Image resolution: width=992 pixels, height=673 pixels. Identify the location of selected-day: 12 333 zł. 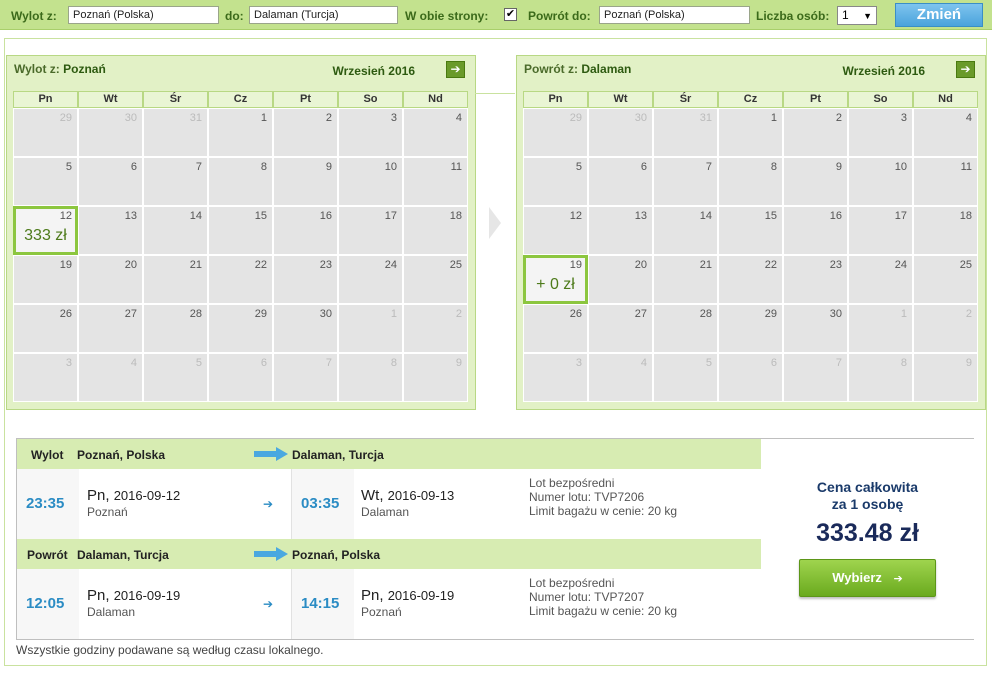
(45, 230).